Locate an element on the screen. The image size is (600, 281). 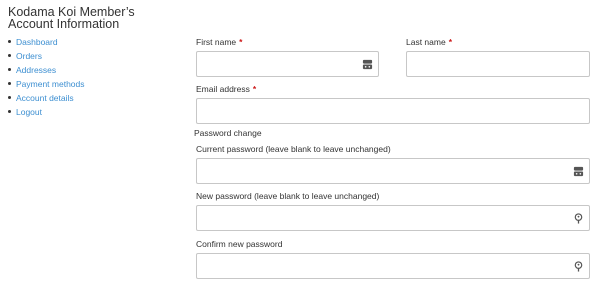
nav-link-dashboard: Dashboard is located at coordinates (37, 42).